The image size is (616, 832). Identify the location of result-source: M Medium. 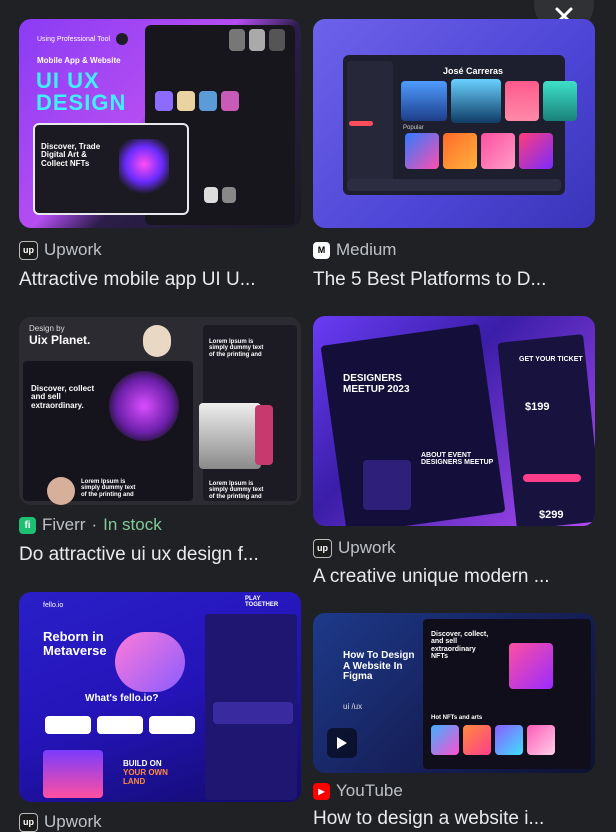
(354, 250).